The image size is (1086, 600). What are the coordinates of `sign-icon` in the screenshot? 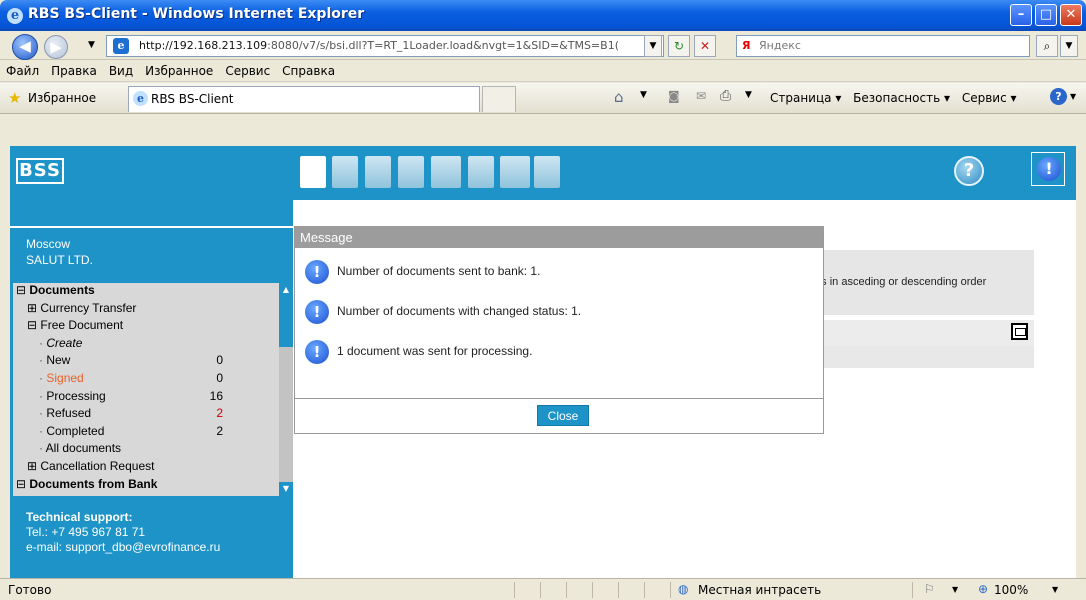 It's located at (378, 172).